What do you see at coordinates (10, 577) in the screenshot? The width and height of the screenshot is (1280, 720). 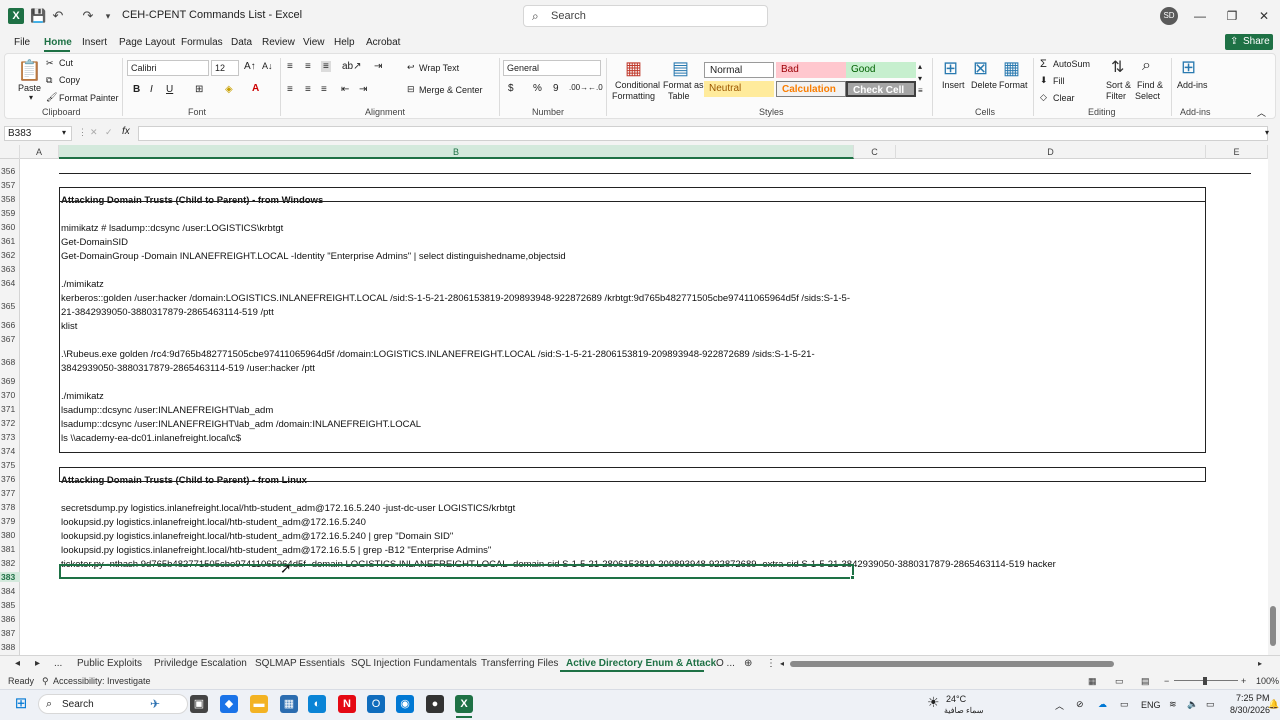 I see `row-header: 383` at bounding box center [10, 577].